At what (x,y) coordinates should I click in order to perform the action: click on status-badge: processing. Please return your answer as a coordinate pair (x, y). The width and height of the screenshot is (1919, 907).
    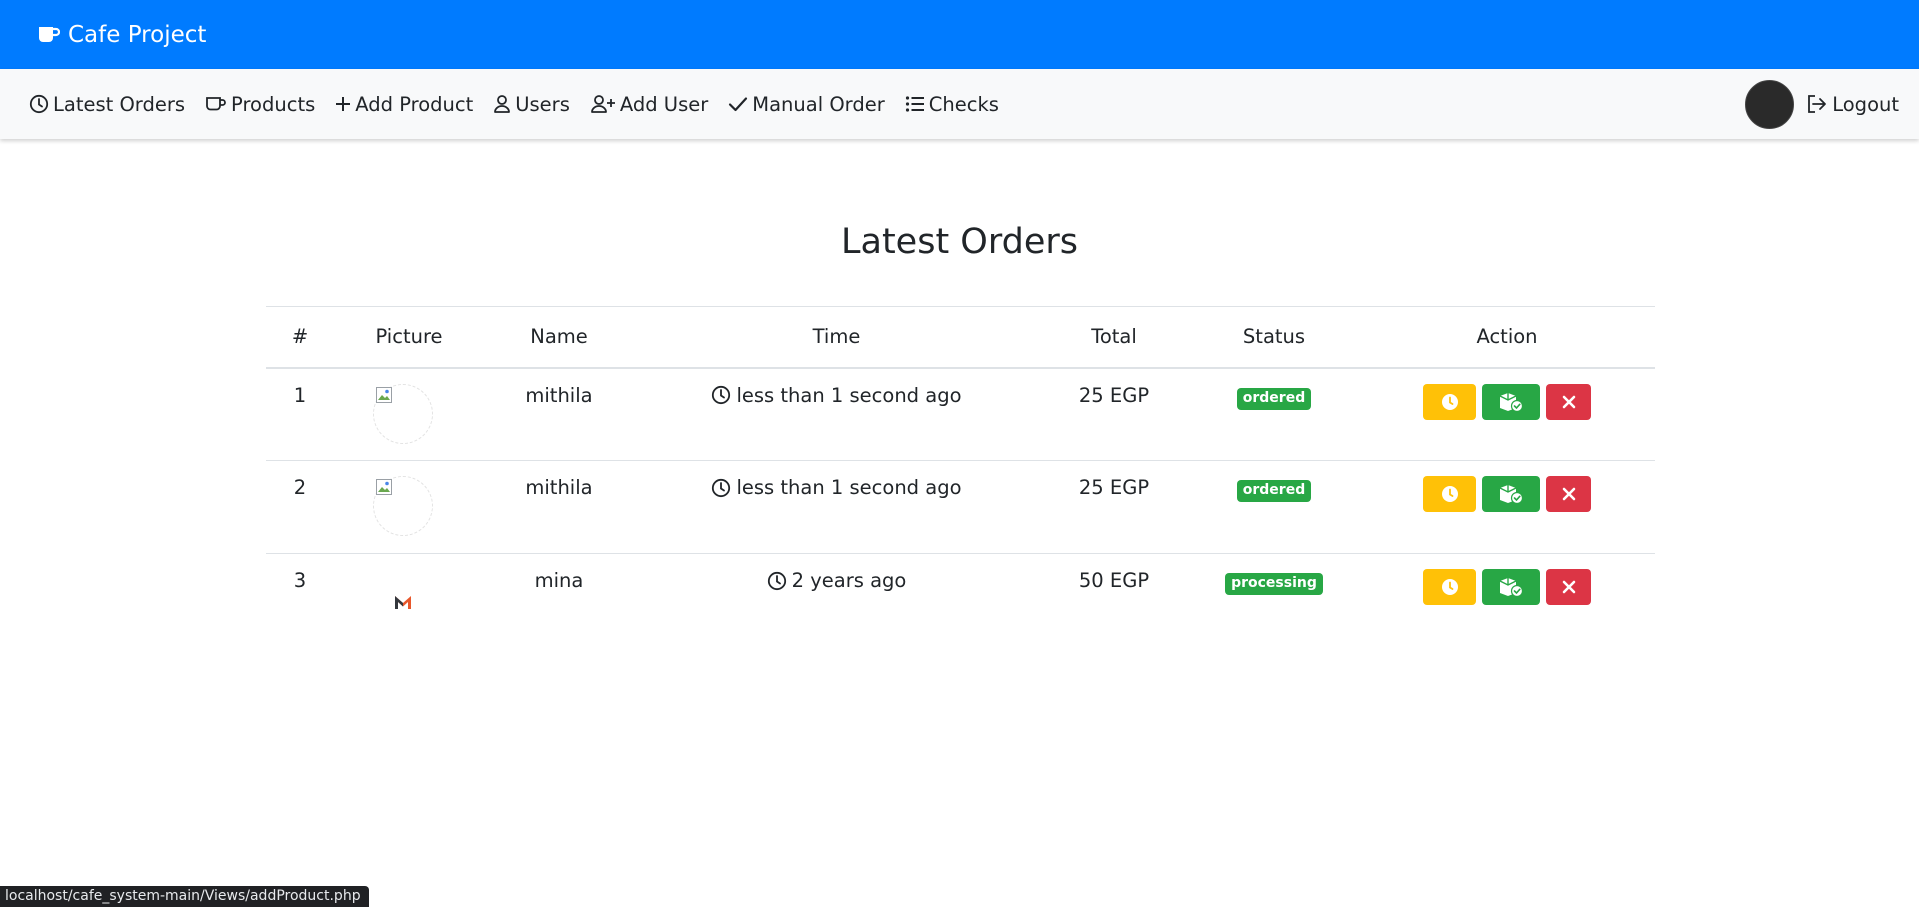
    Looking at the image, I should click on (1274, 584).